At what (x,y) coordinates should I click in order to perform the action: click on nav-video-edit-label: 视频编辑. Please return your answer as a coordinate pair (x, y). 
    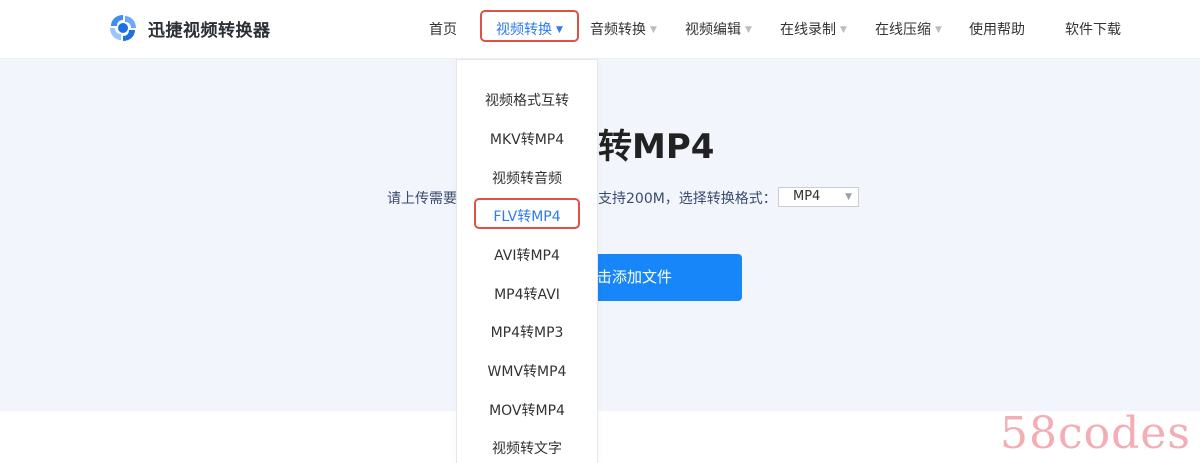
    Looking at the image, I should click on (713, 30).